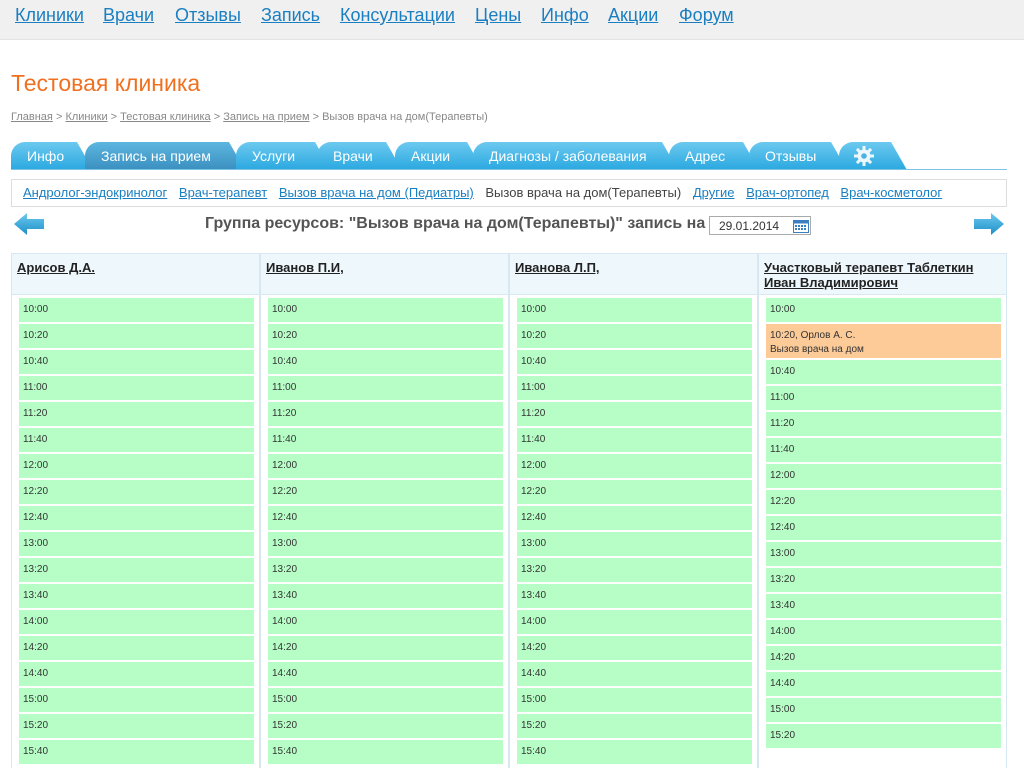  Describe the element at coordinates (706, 15) in the screenshot. I see `nav-link-forum: Форум` at that location.